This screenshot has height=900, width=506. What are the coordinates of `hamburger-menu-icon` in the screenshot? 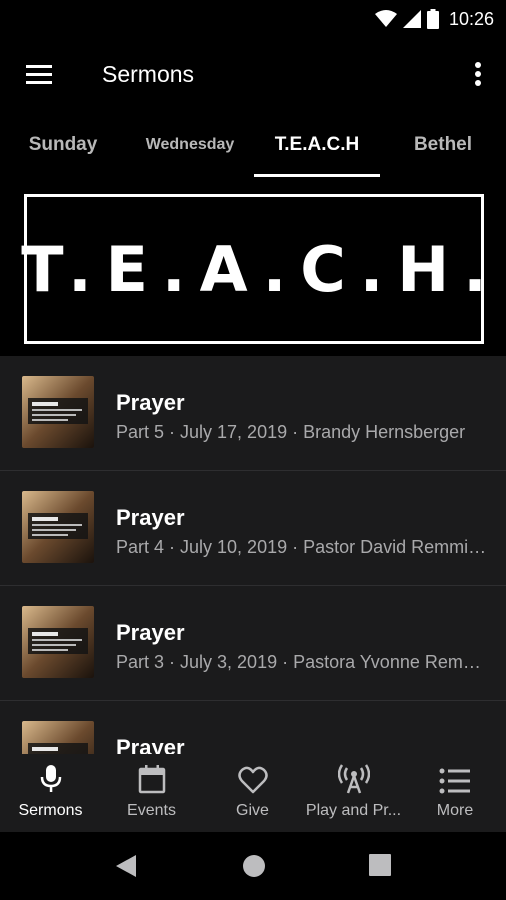 It's located at (39, 75).